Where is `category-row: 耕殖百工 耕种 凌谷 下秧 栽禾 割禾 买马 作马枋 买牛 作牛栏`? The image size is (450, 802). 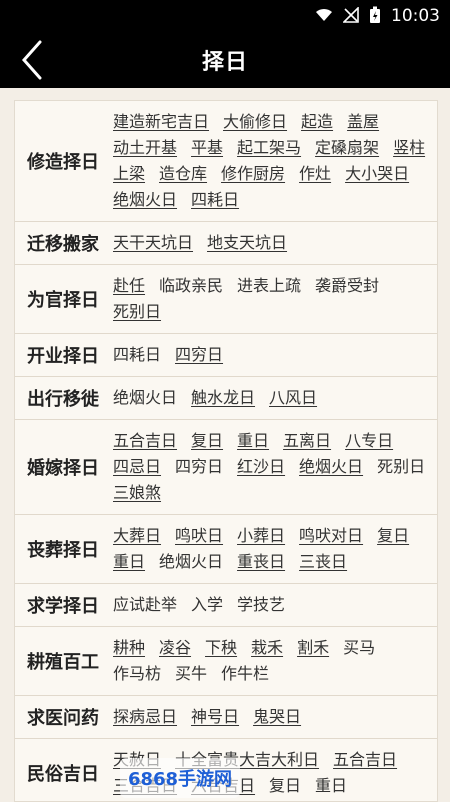 category-row: 耕殖百工 耕种 凌谷 下秧 栽禾 割禾 买马 作马枋 买牛 作牛栏 is located at coordinates (226, 661).